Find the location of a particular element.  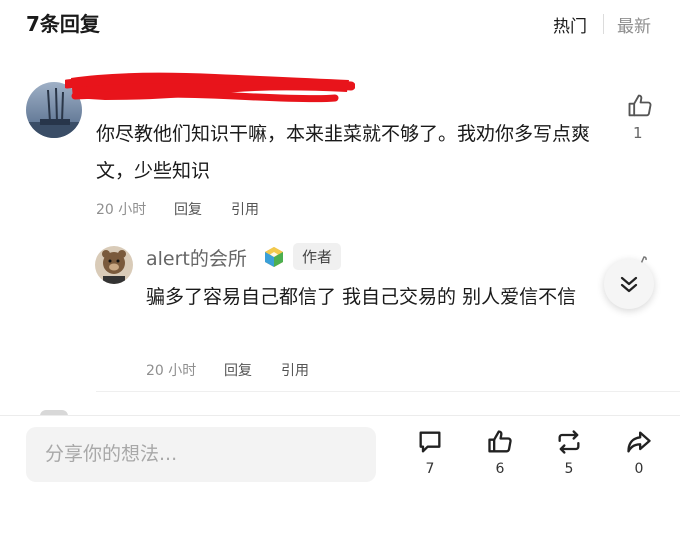

scroll-down-button is located at coordinates (629, 284).